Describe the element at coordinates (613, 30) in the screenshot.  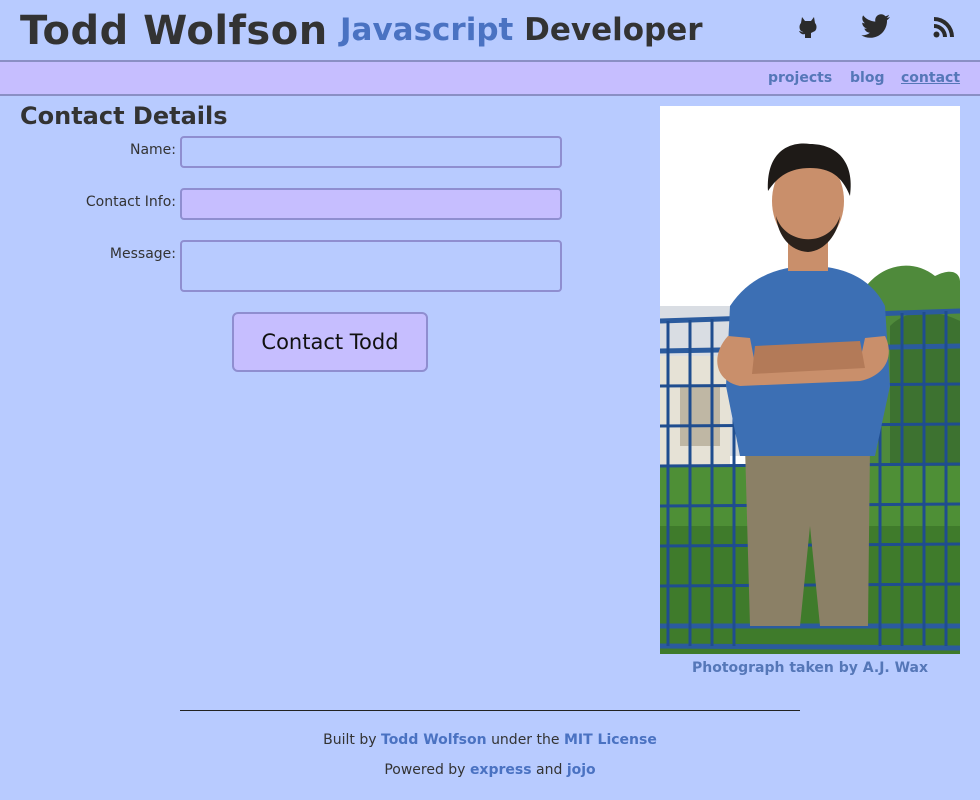
I see `tagline-rest: Developer` at that location.